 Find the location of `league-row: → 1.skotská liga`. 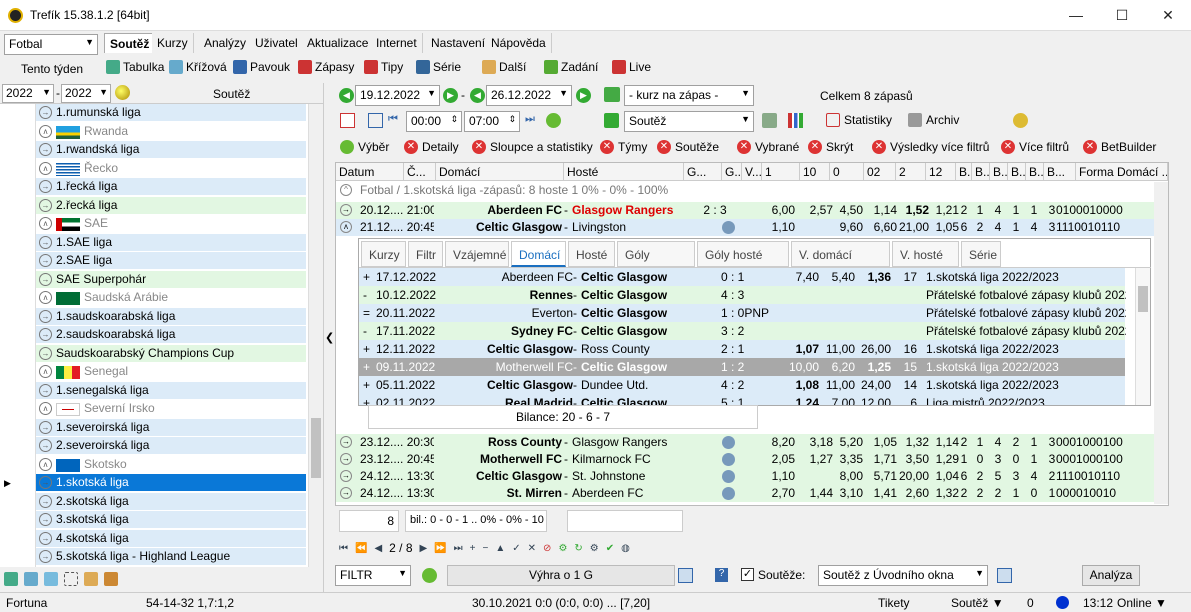

league-row: → 1.skotská liga is located at coordinates (171, 483).